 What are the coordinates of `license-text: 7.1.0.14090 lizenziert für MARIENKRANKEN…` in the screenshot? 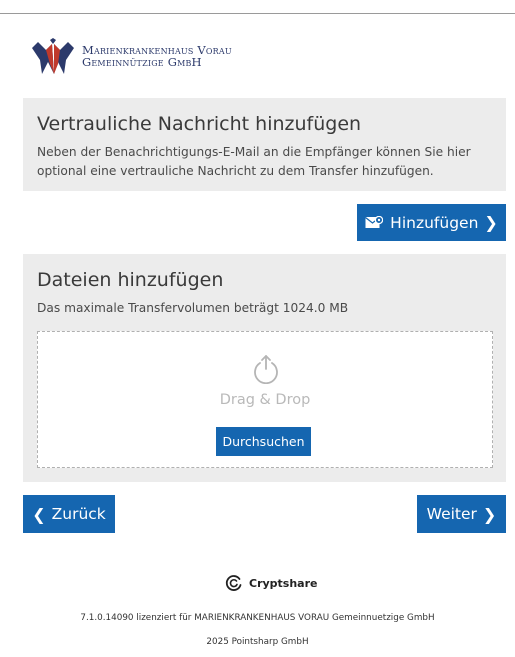 It's located at (257, 618).